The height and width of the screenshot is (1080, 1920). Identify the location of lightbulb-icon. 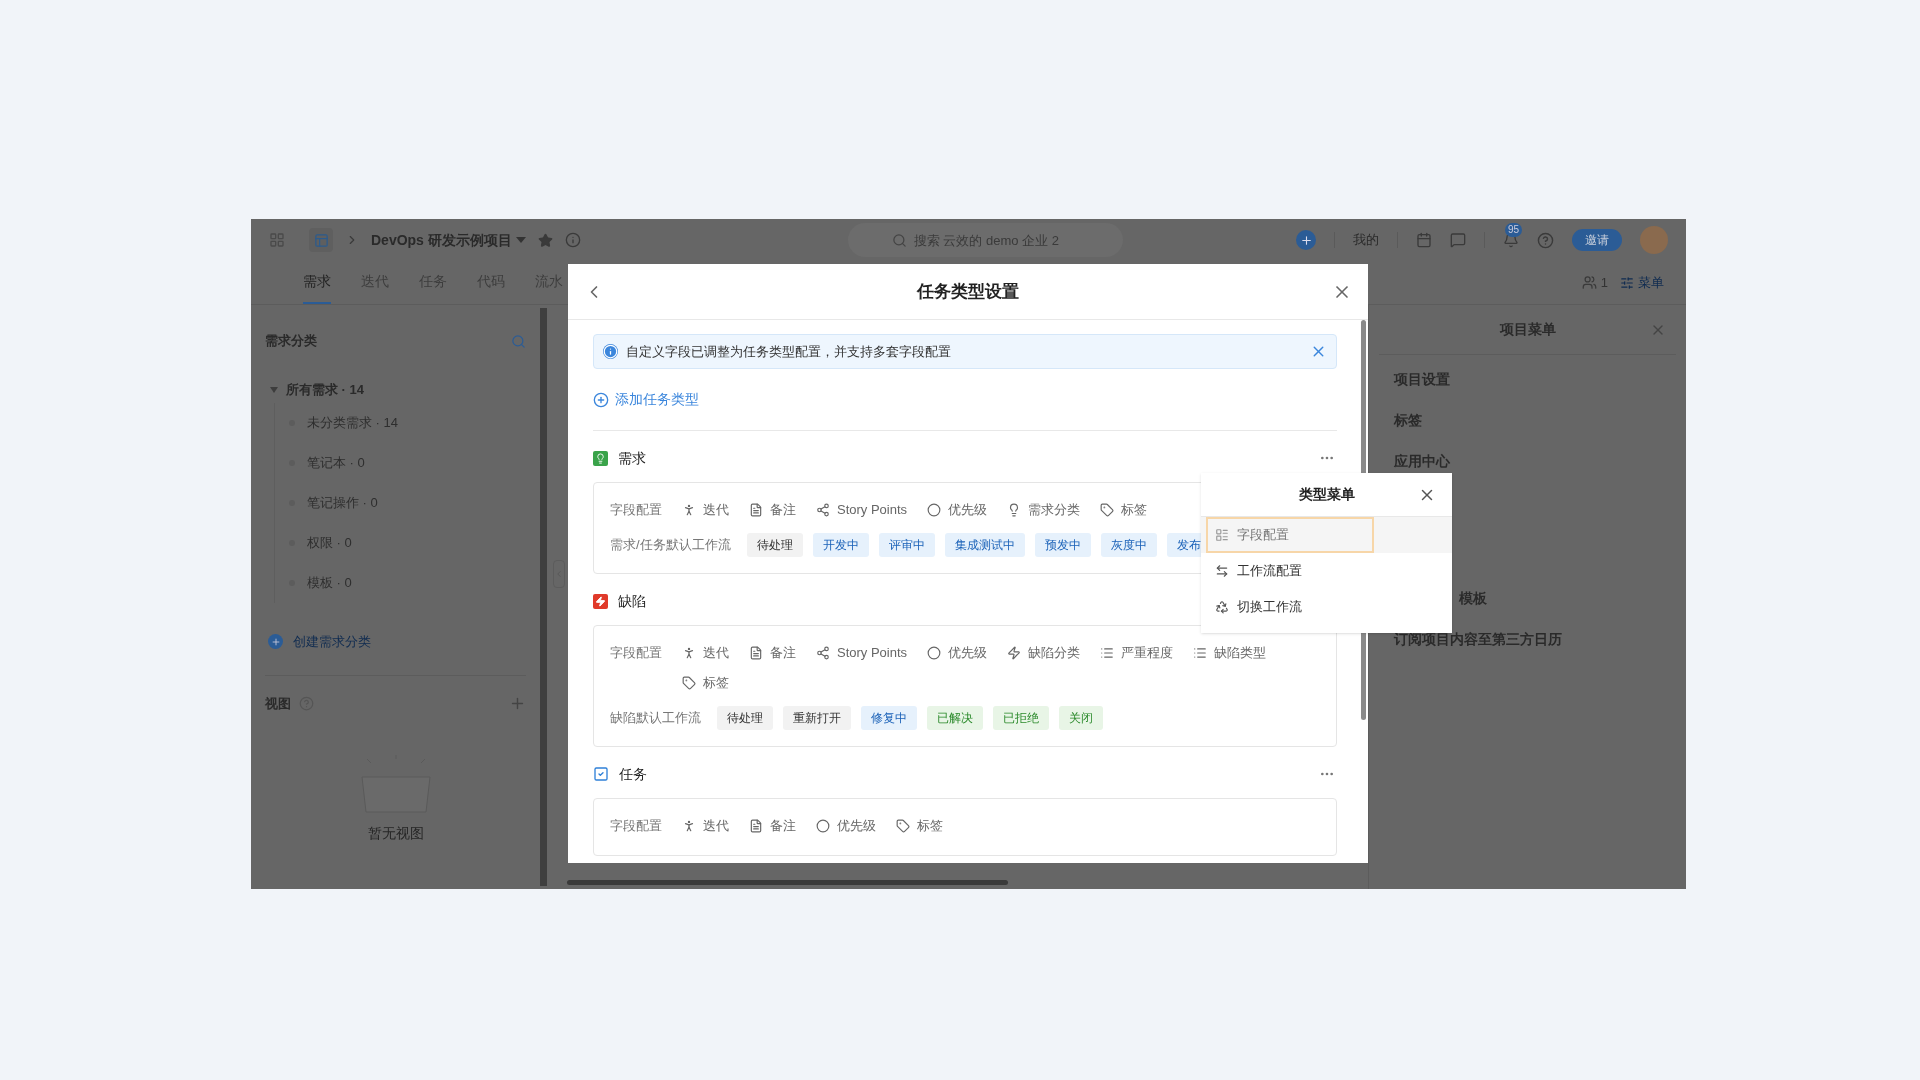
(600, 458).